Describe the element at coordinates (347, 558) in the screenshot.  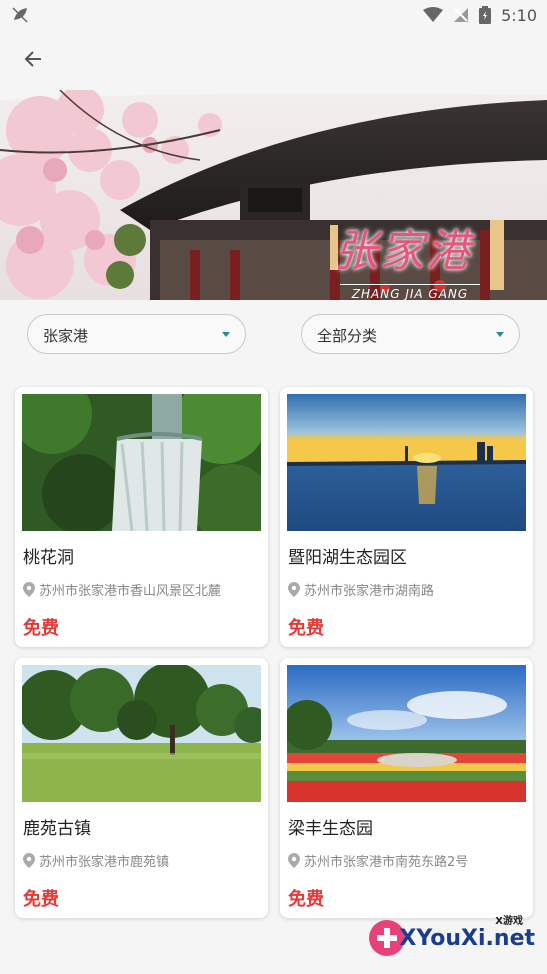
I see `attraction-name: 暨阳湖生态园区` at that location.